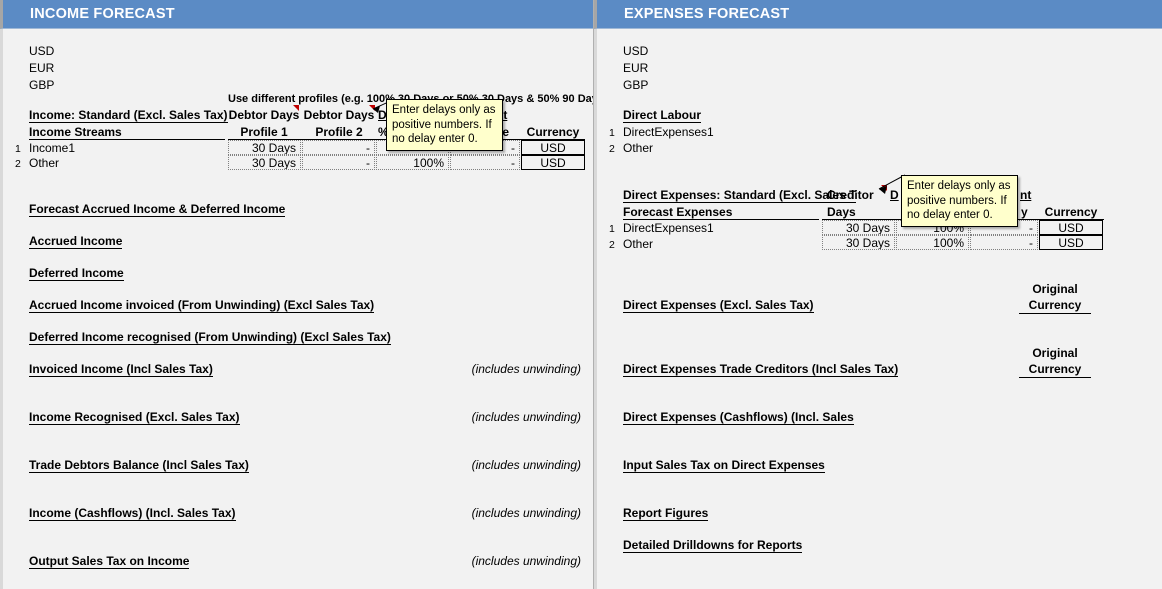 The width and height of the screenshot is (1162, 589). What do you see at coordinates (526, 561) in the screenshot?
I see `income-link-9-note: (includes unwinding)` at bounding box center [526, 561].